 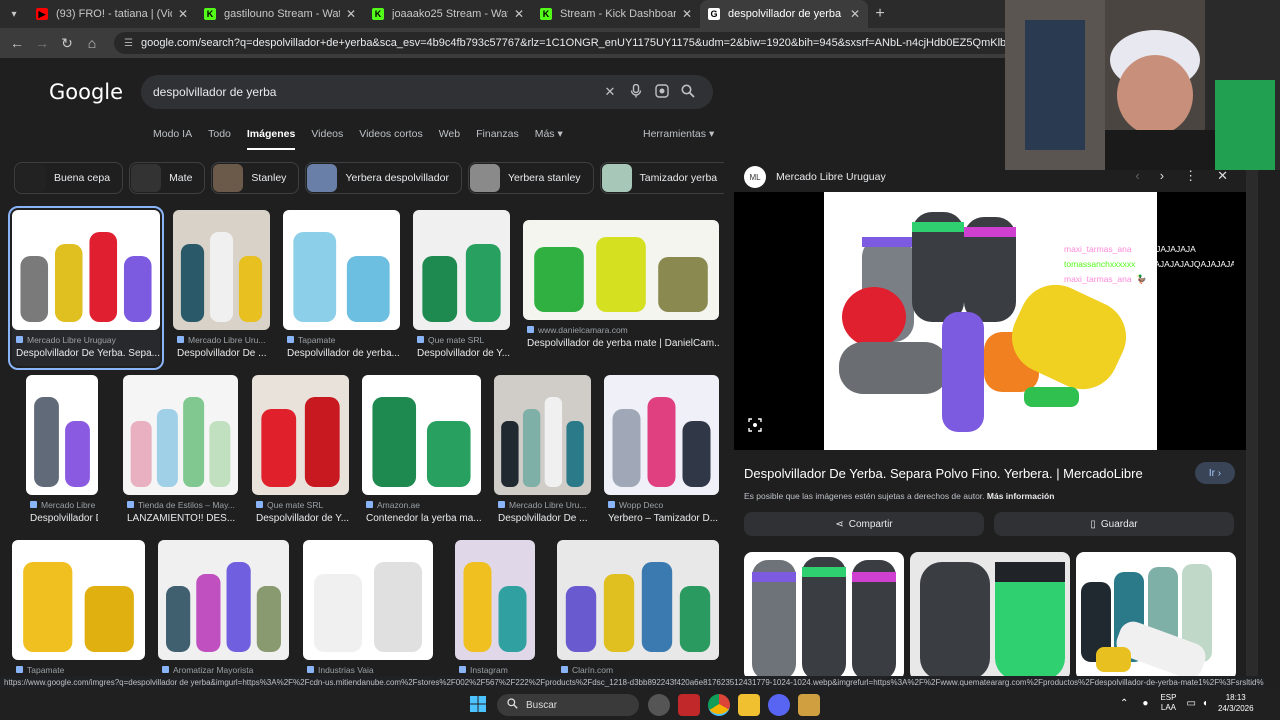 What do you see at coordinates (449, 139) in the screenshot?
I see `search-tab: Web` at bounding box center [449, 139].